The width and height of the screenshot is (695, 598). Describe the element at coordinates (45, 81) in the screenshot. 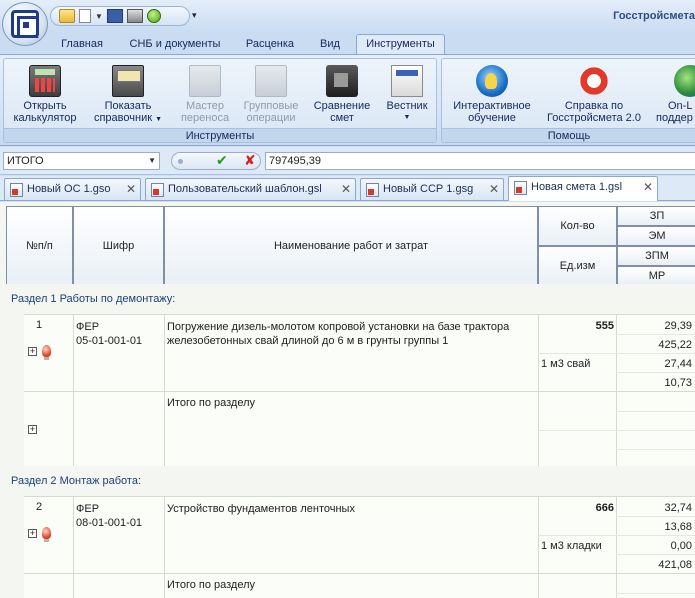

I see `calculator-icon` at that location.